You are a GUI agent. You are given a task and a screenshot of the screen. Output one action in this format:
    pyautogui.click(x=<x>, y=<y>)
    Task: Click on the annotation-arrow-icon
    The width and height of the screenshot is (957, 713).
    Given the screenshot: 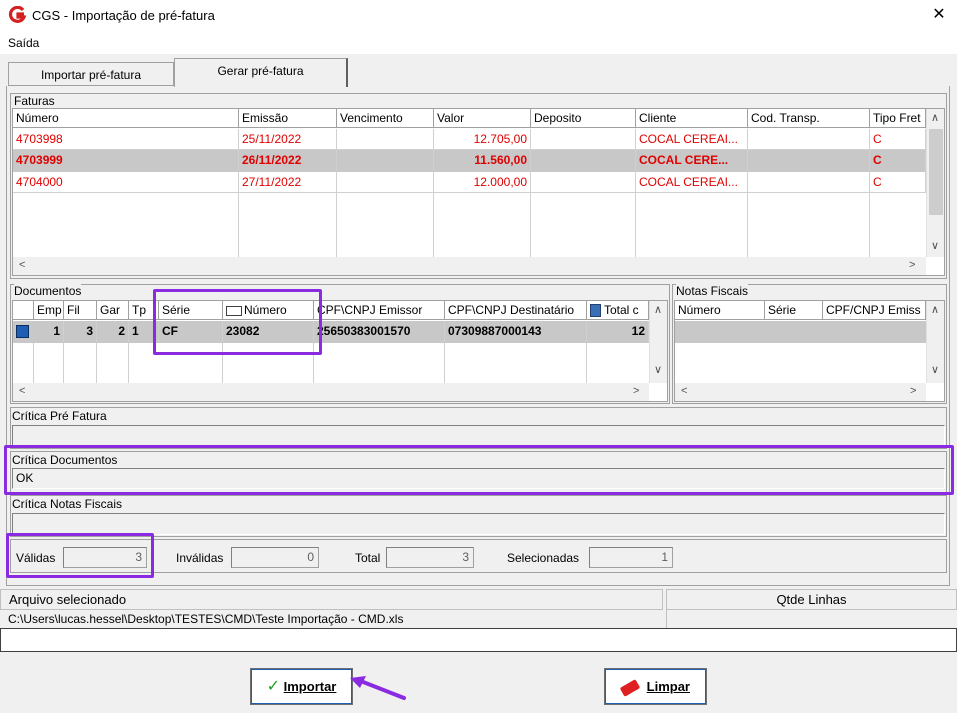 What is the action you would take?
    pyautogui.click(x=378, y=688)
    